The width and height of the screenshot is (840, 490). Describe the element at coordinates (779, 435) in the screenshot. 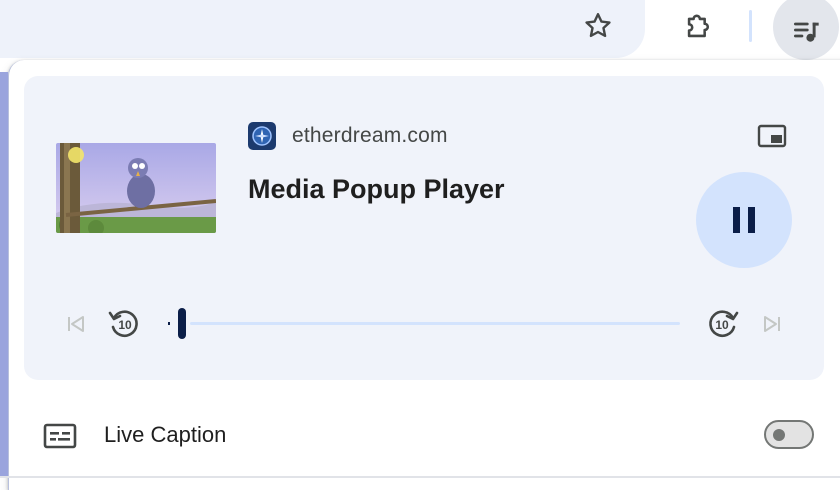

I see `toggle-knob` at that location.